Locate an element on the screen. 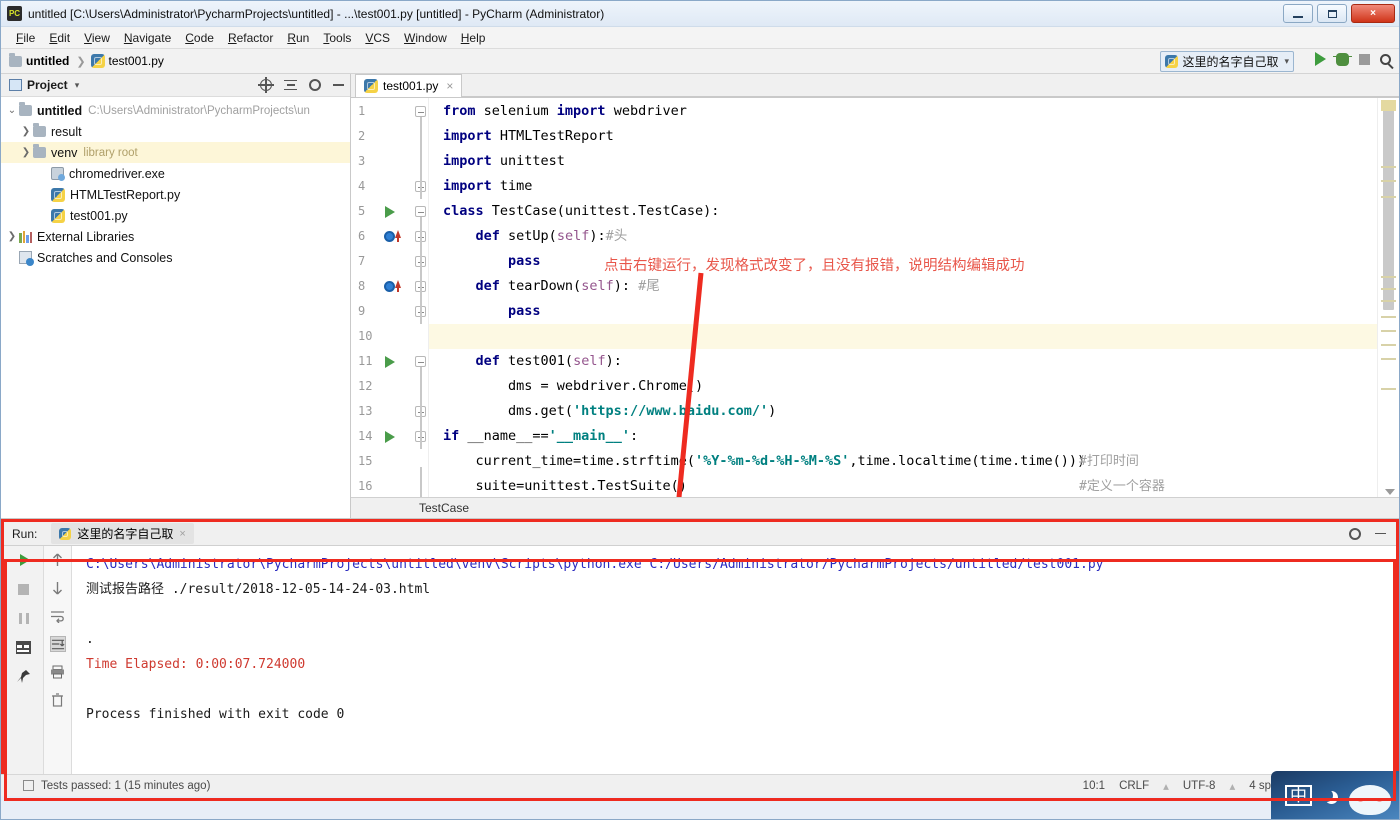 The height and width of the screenshot is (820, 1400). editor-tab-test001: test001.py × is located at coordinates (409, 85).